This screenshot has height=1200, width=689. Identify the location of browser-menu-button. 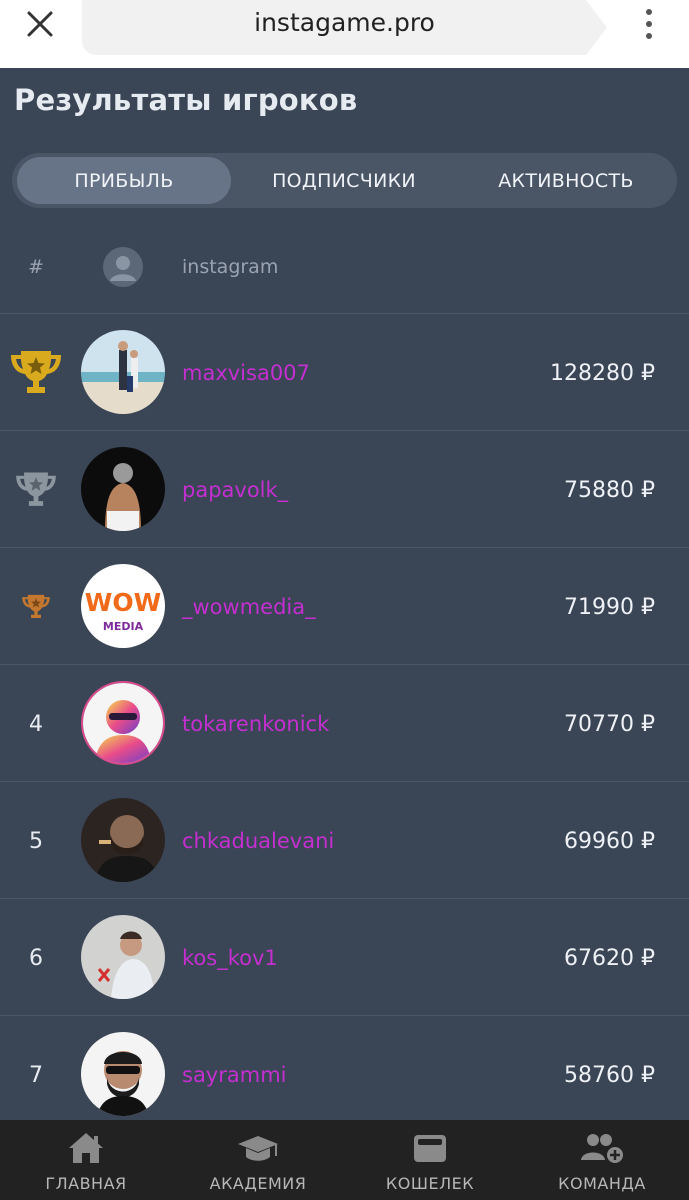
(649, 24).